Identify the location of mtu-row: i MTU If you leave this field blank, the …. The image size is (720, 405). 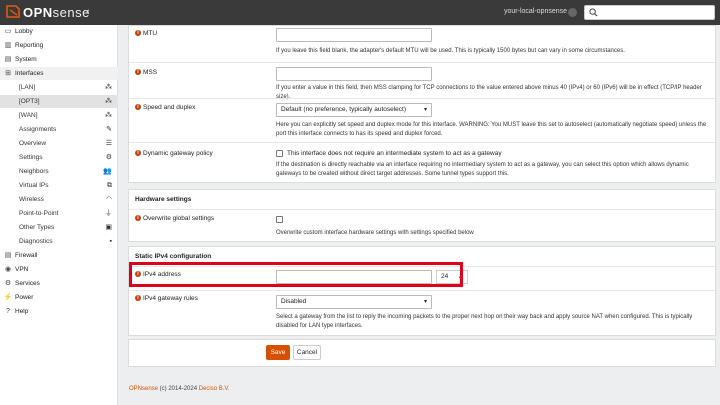
(422, 44).